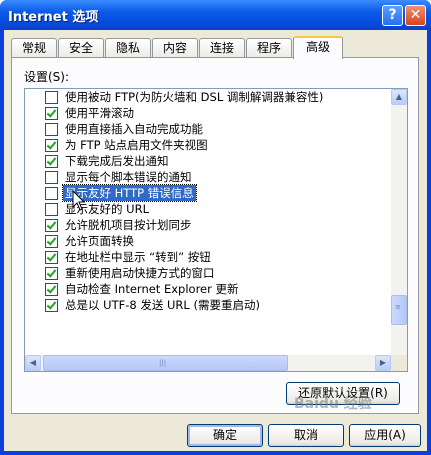 The height and width of the screenshot is (455, 431). I want to click on tab-programs: 程序, so click(269, 47).